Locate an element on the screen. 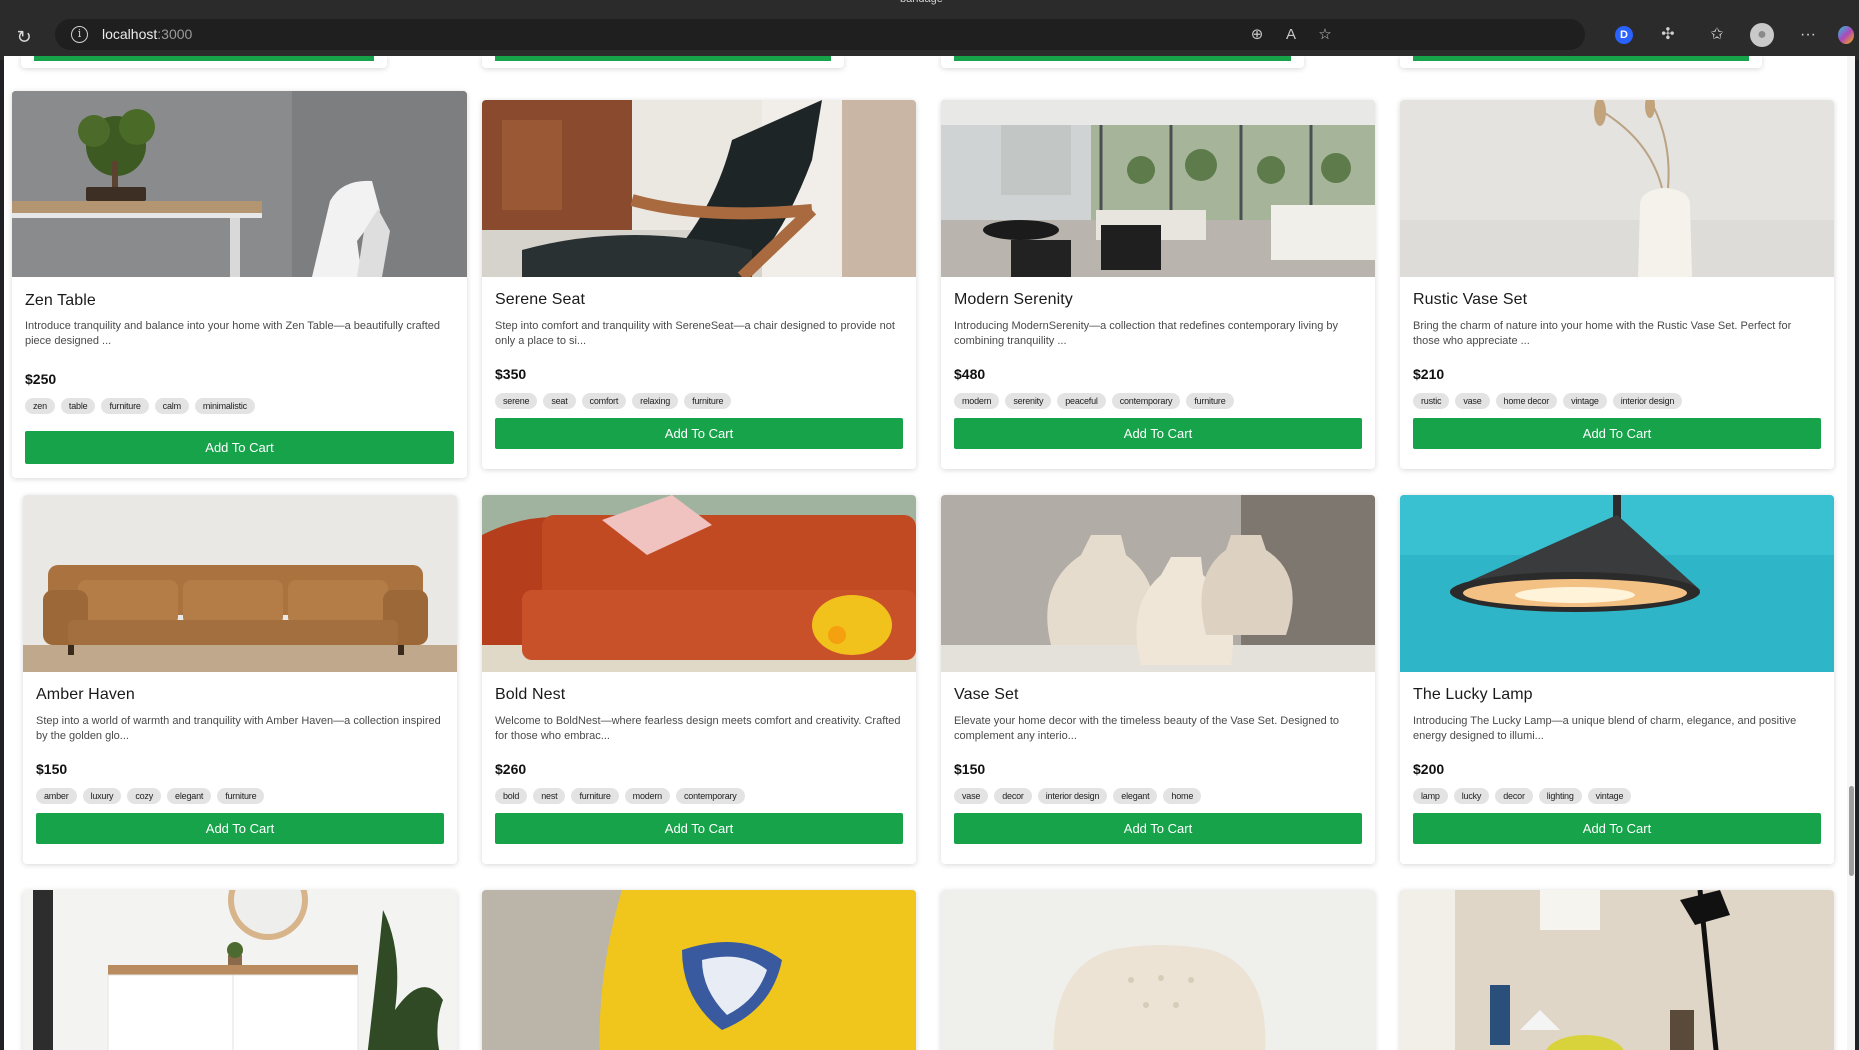 This screenshot has height=1050, width=1859. tag: minimalistic is located at coordinates (224, 406).